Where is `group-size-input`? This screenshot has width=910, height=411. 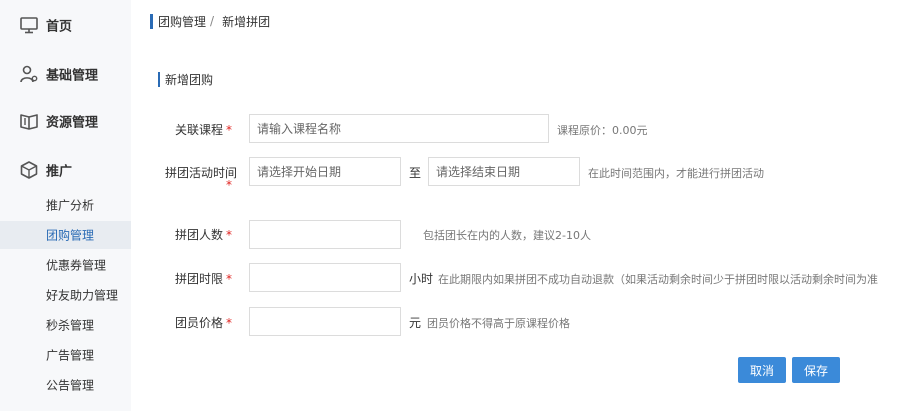
group-size-input is located at coordinates (325, 234).